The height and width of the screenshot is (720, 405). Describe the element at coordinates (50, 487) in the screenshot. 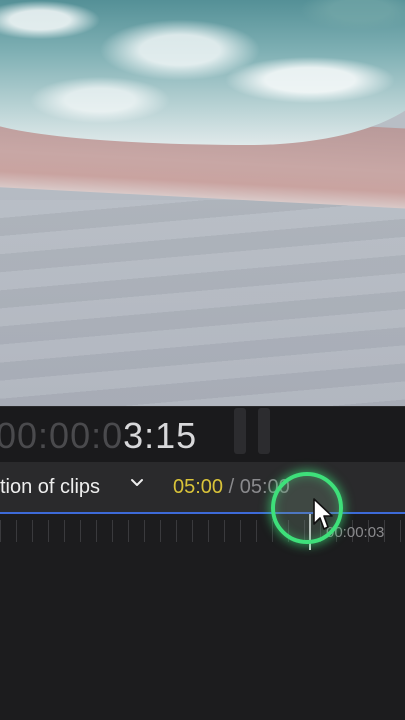

I see `clip-title: tion of clips` at that location.